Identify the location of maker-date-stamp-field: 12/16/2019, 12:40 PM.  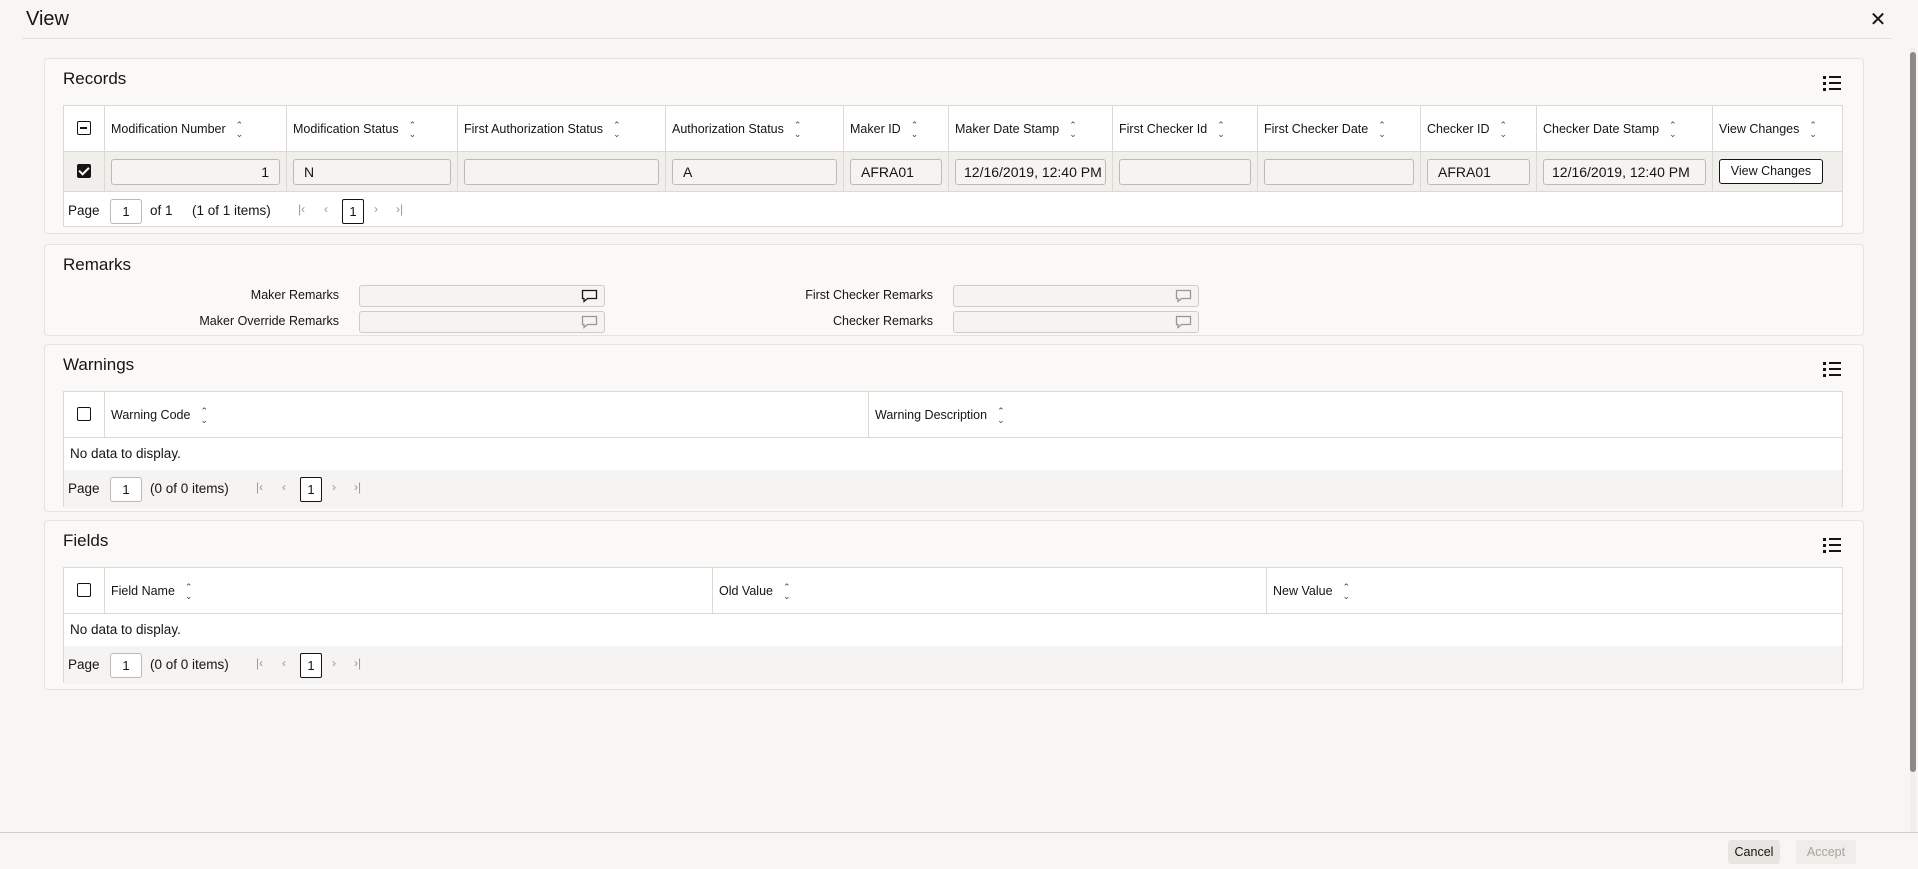
(1030, 172).